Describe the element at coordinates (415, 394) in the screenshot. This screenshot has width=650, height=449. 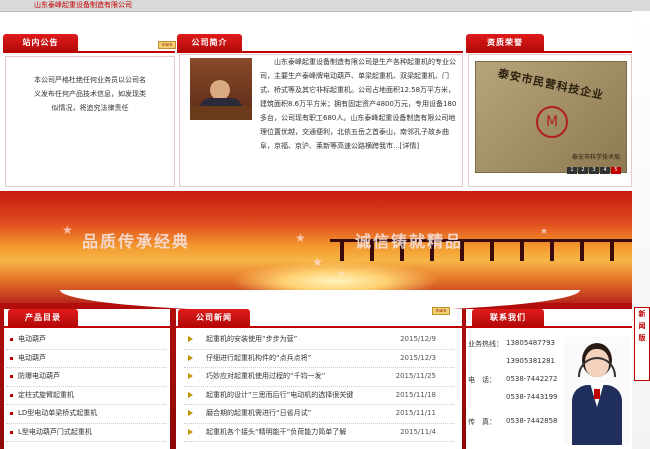
I see `news-date: 2015/11/18` at that location.